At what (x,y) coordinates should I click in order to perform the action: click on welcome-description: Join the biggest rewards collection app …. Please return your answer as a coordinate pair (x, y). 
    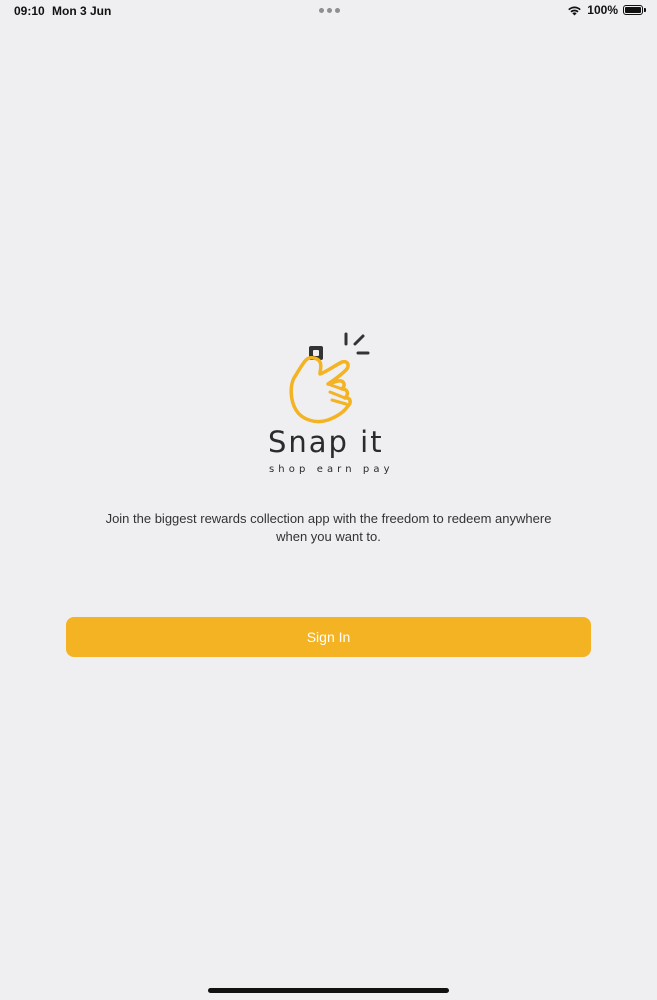
    Looking at the image, I should click on (328, 528).